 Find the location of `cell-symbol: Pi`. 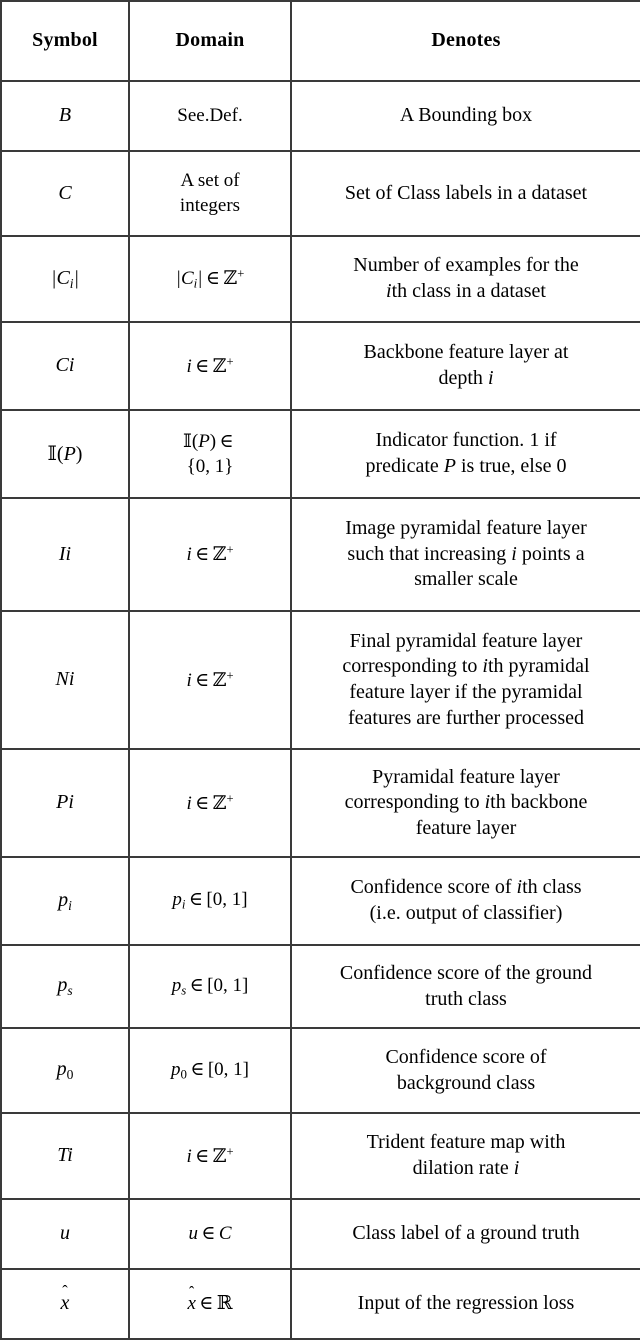

cell-symbol: Pi is located at coordinates (65, 803).